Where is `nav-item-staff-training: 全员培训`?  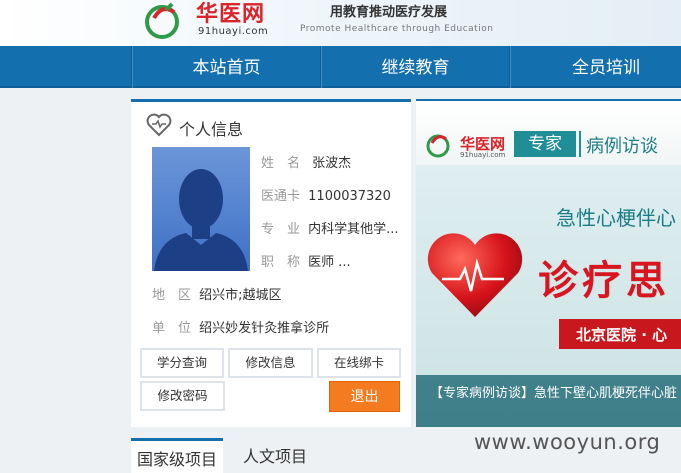
nav-item-staff-training: 全员培训 is located at coordinates (596, 67).